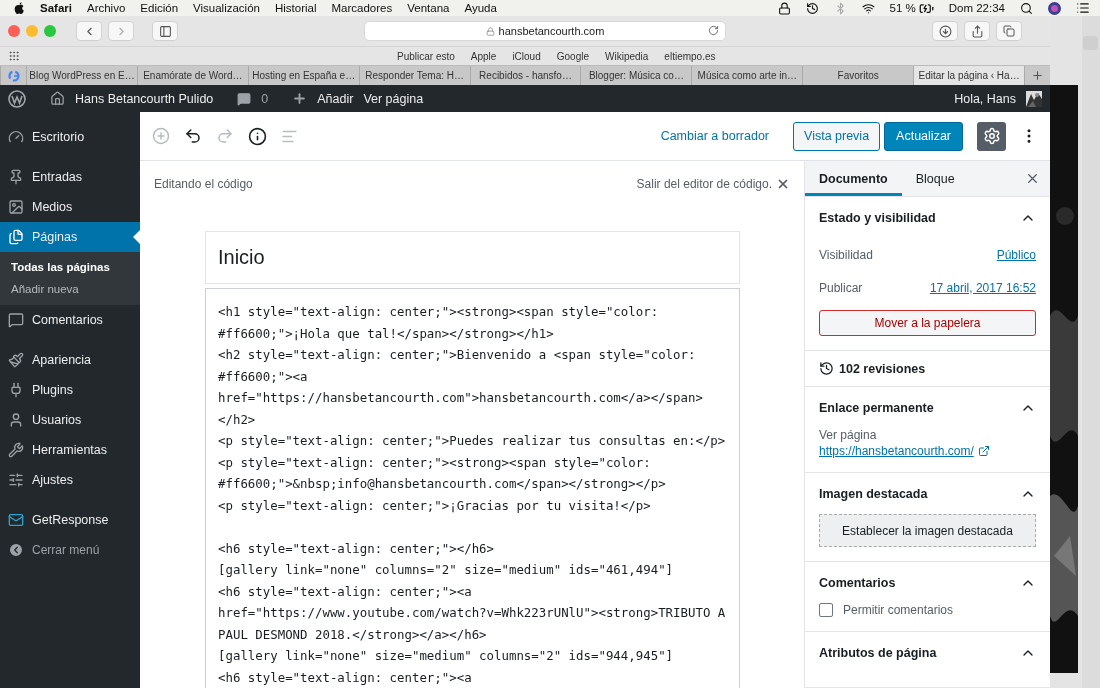 The width and height of the screenshot is (1100, 688). What do you see at coordinates (159, 8) in the screenshot?
I see `menu-item: Edición` at bounding box center [159, 8].